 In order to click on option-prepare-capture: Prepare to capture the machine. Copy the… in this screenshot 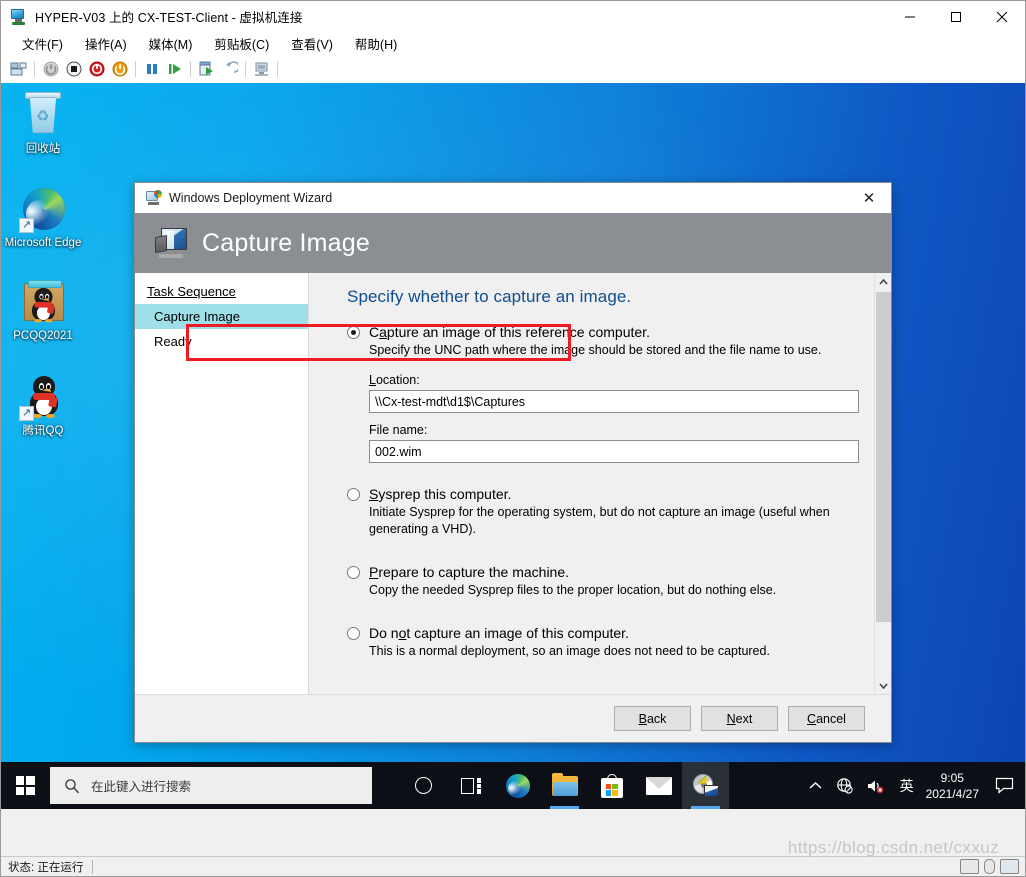, I will do `click(602, 581)`.